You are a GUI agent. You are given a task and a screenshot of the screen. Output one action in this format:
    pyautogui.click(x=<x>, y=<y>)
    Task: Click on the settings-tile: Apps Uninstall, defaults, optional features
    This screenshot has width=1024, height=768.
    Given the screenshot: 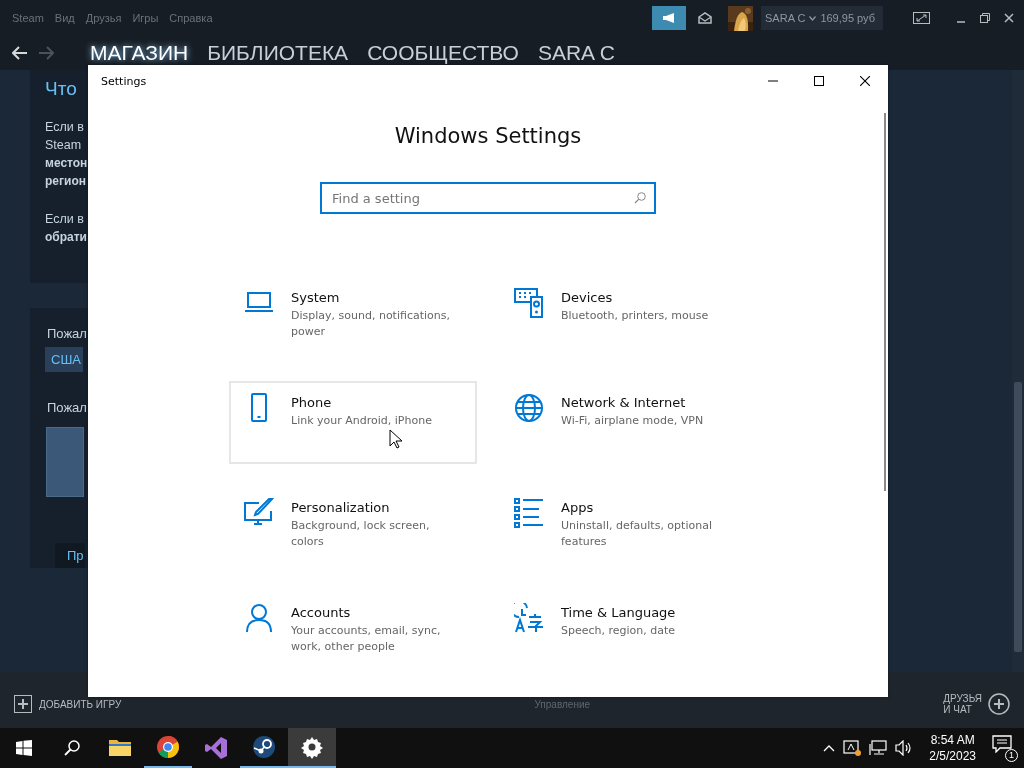 What is the action you would take?
    pyautogui.click(x=623, y=527)
    